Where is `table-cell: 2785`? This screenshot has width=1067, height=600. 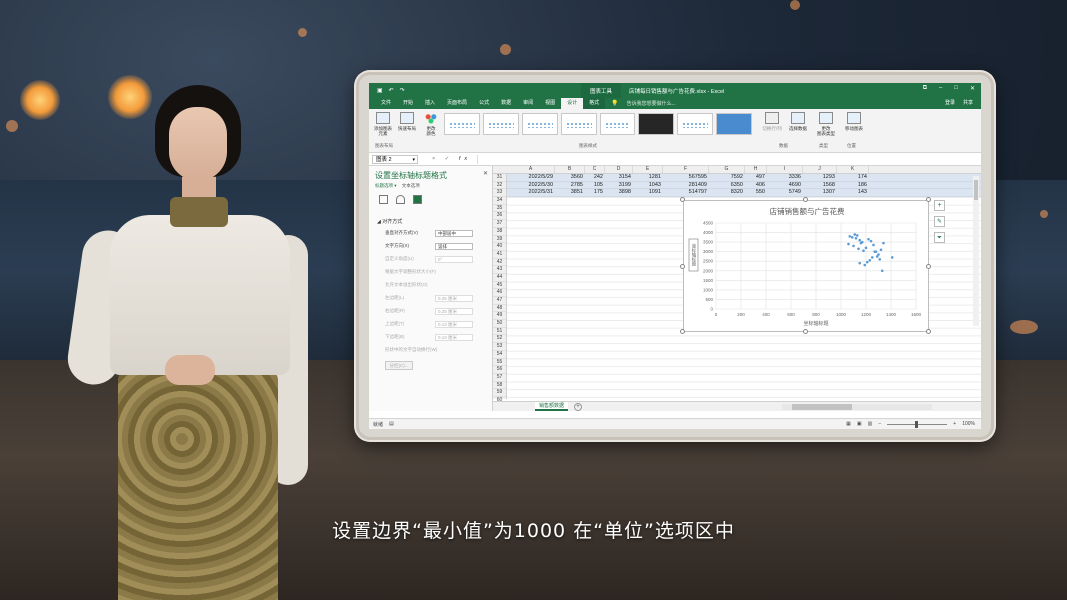
table-cell: 2785 is located at coordinates (570, 185).